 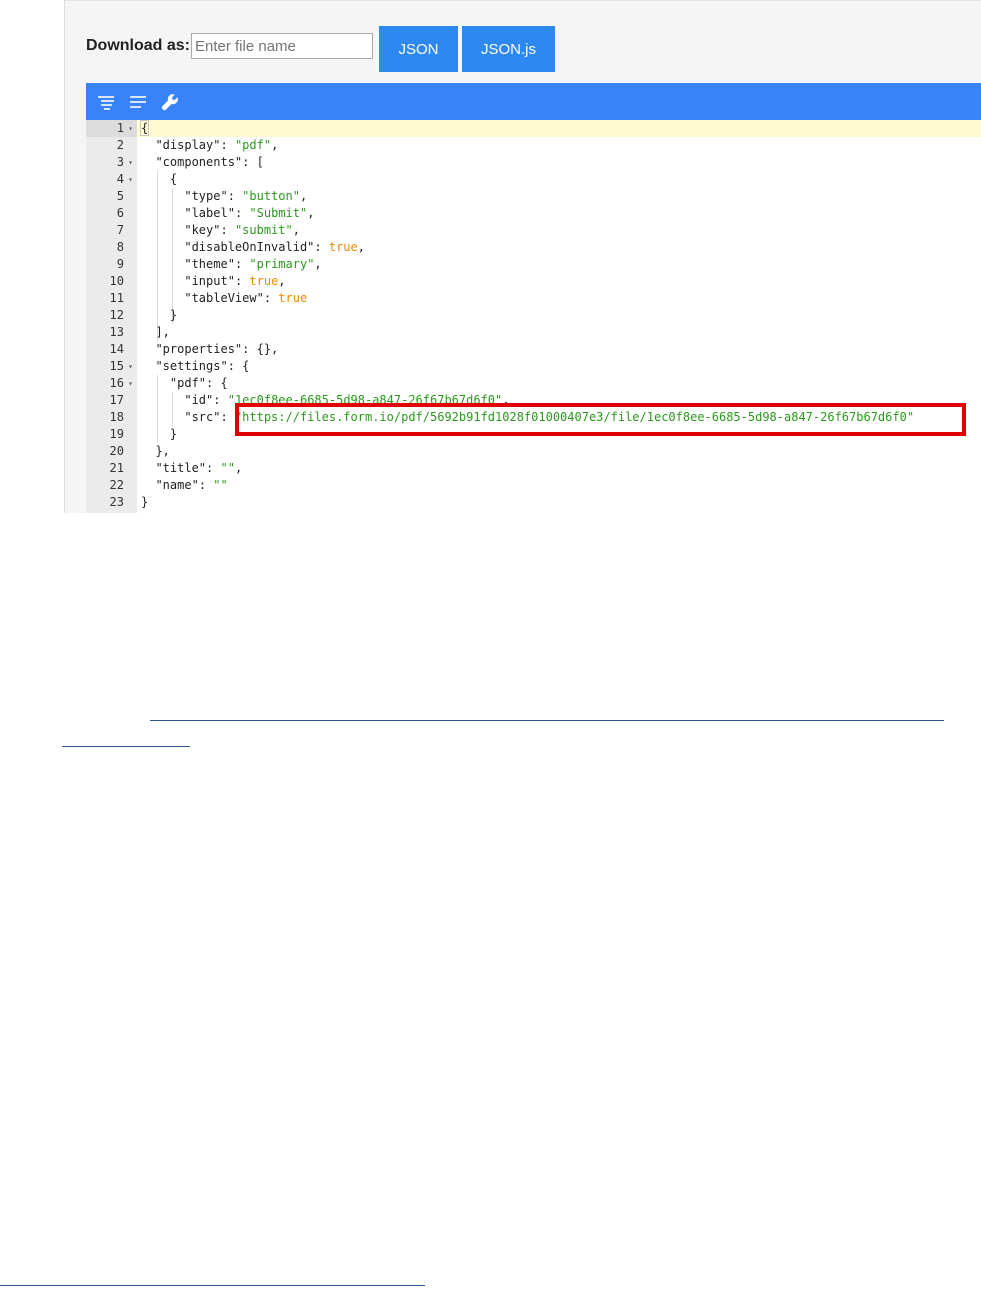 What do you see at coordinates (600, 419) in the screenshot?
I see `src-highlight-box` at bounding box center [600, 419].